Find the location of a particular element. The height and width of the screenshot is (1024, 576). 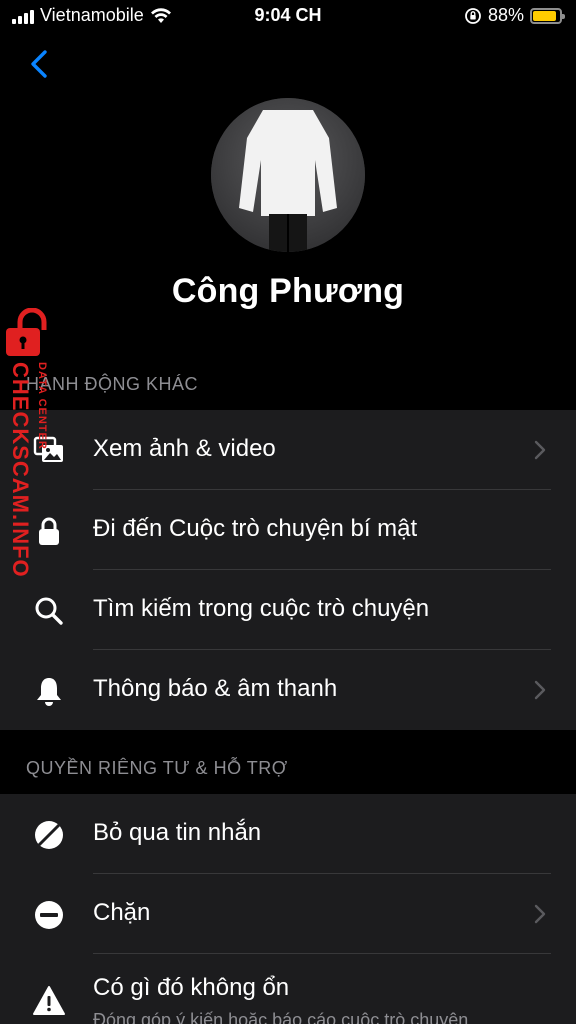

warning-icon is located at coordinates (49, 1001).